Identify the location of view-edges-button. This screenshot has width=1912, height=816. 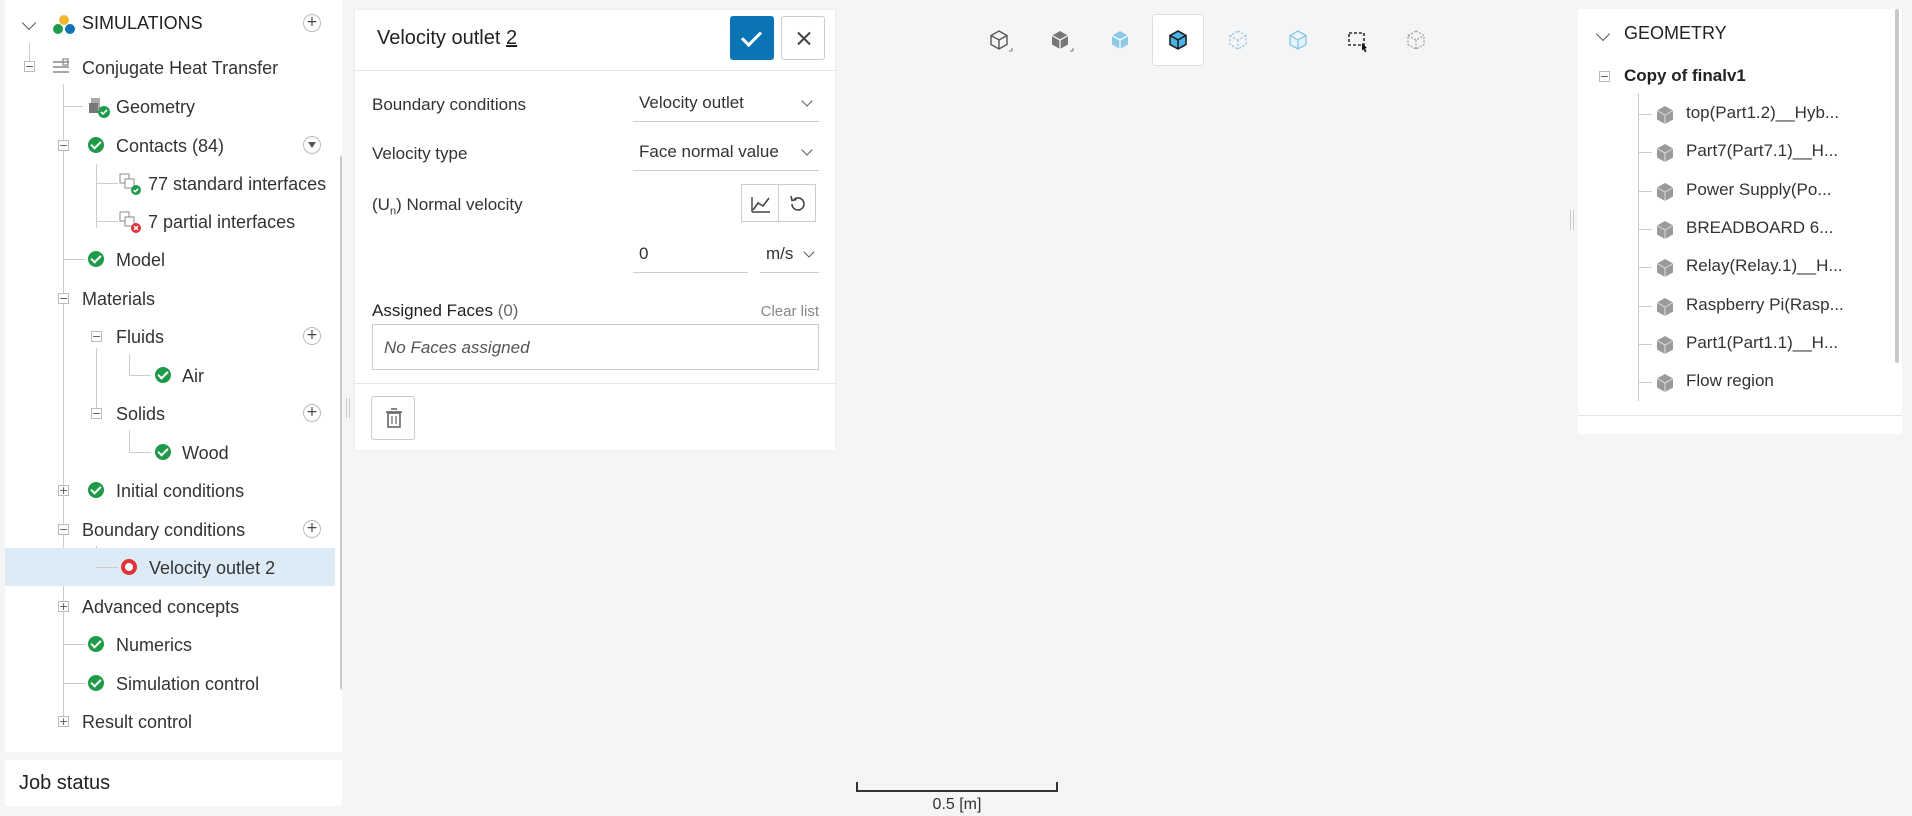
(1178, 40).